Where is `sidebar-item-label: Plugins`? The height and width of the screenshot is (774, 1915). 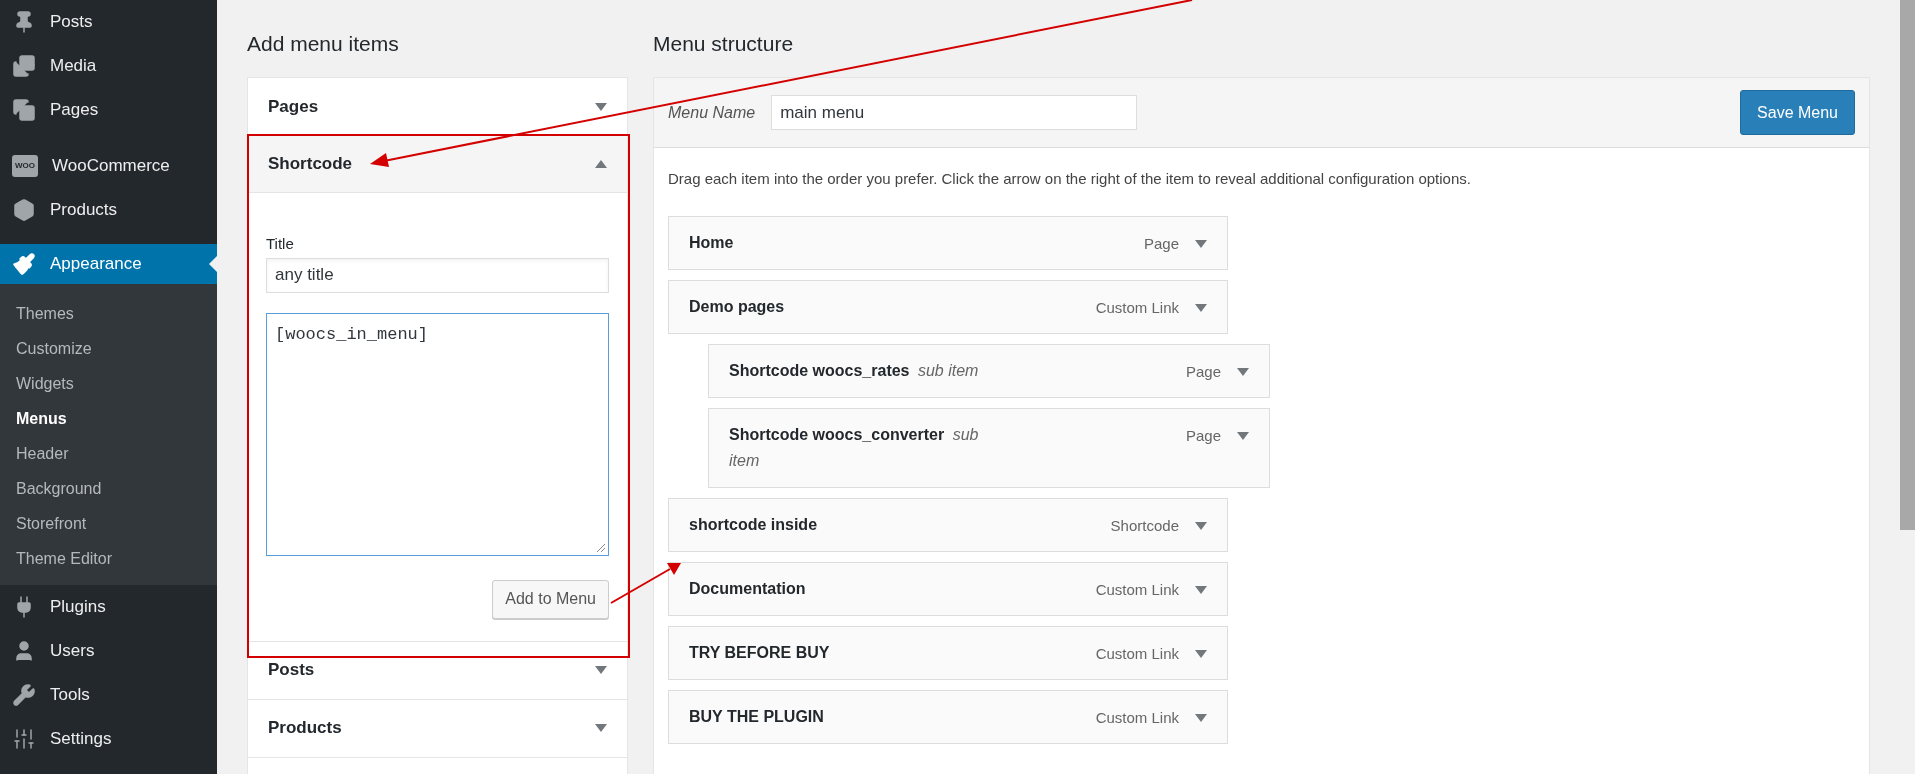
sidebar-item-label: Plugins is located at coordinates (78, 607).